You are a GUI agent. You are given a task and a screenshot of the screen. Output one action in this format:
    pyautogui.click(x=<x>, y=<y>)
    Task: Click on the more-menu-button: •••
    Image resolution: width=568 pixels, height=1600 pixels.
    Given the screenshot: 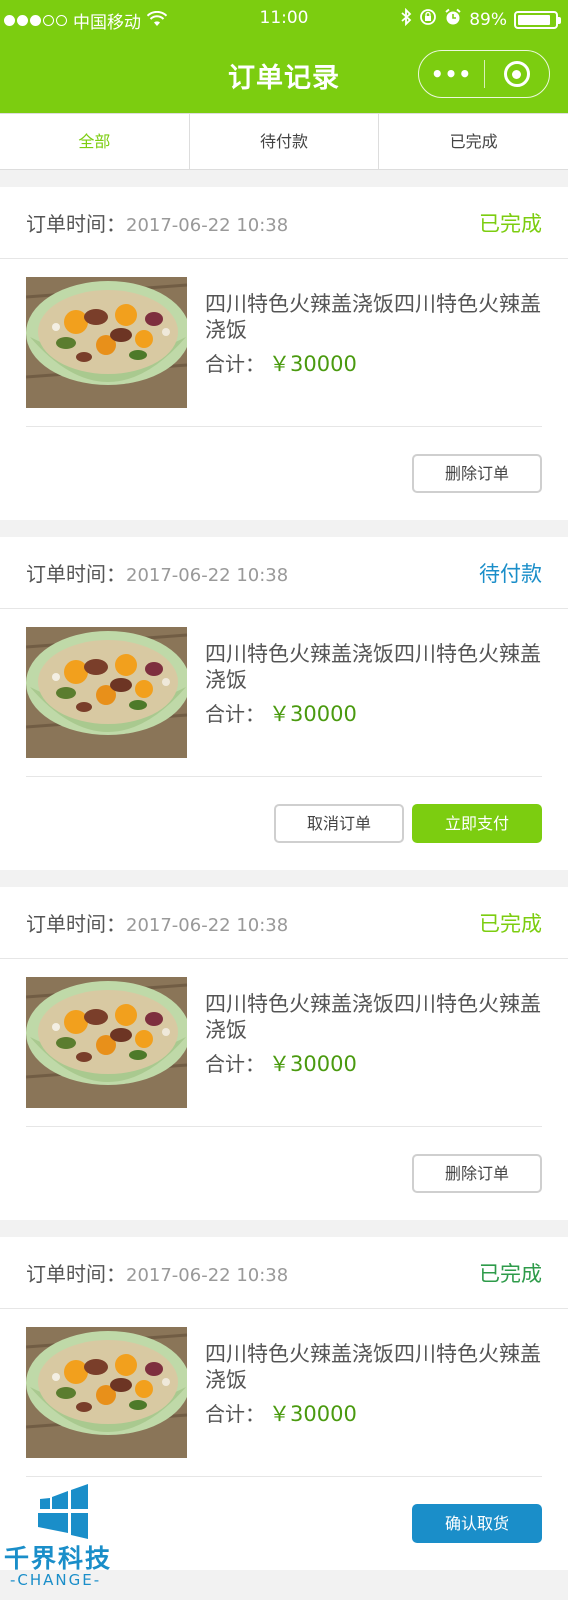 What is the action you would take?
    pyautogui.click(x=451, y=74)
    